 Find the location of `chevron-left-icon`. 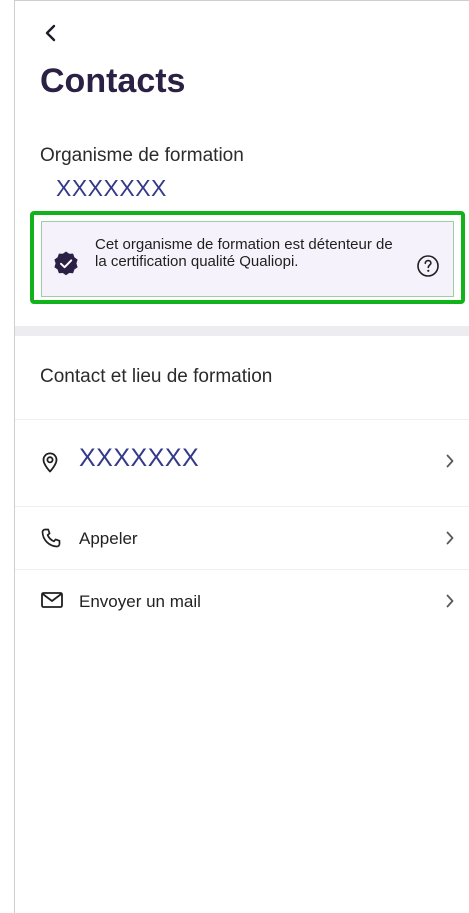

chevron-left-icon is located at coordinates (50, 33).